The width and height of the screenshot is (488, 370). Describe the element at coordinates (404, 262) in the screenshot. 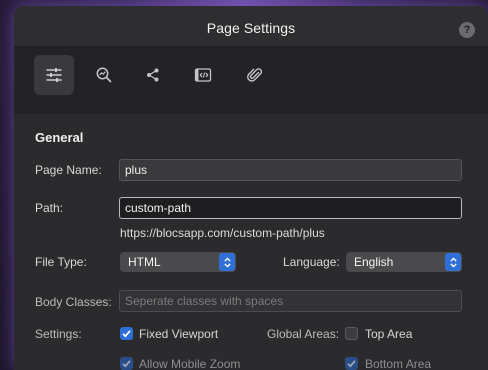

I see `language-select: English` at that location.